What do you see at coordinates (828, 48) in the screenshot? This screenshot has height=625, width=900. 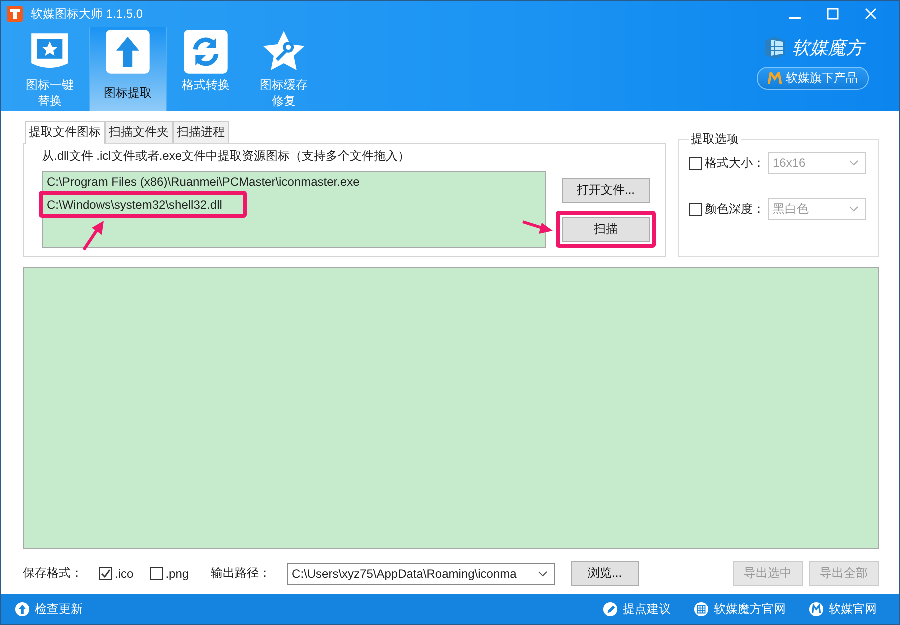 I see `brand-name: 软媒魔方` at bounding box center [828, 48].